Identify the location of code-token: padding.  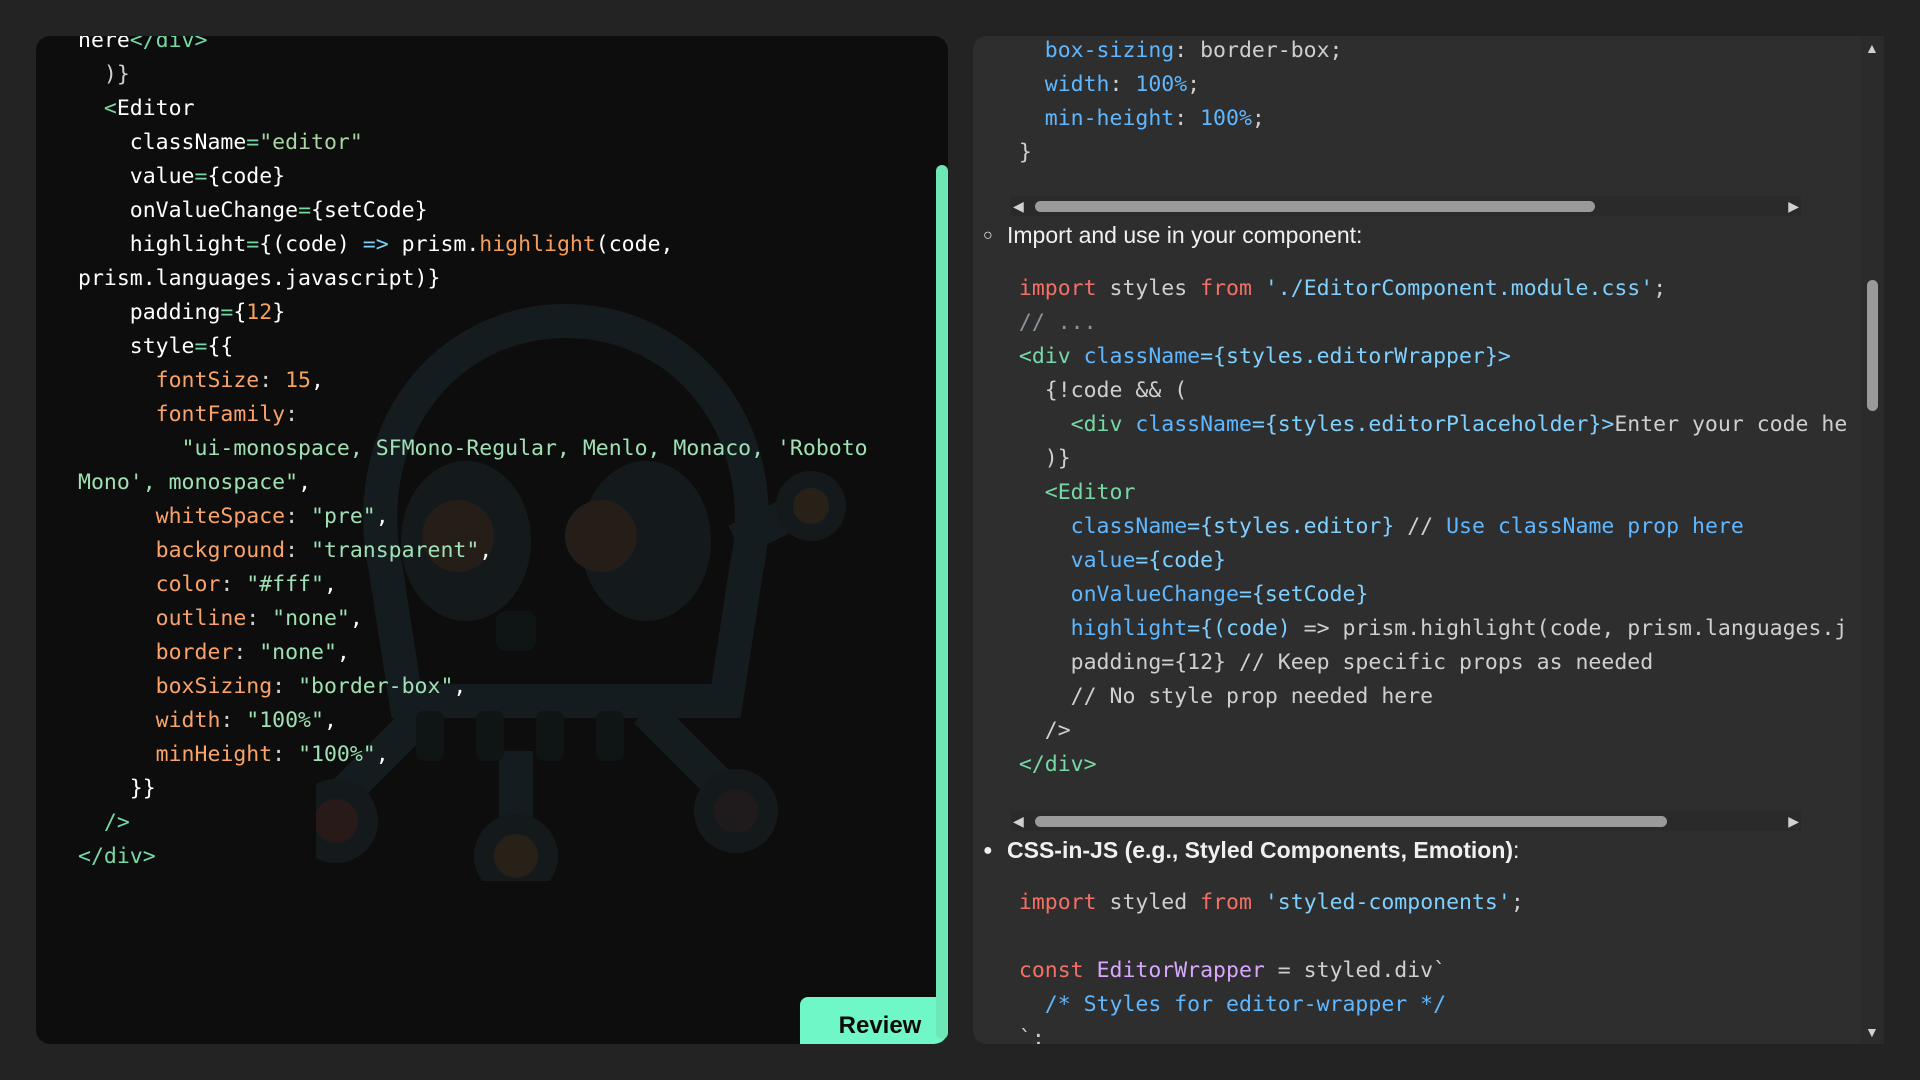
(149, 312).